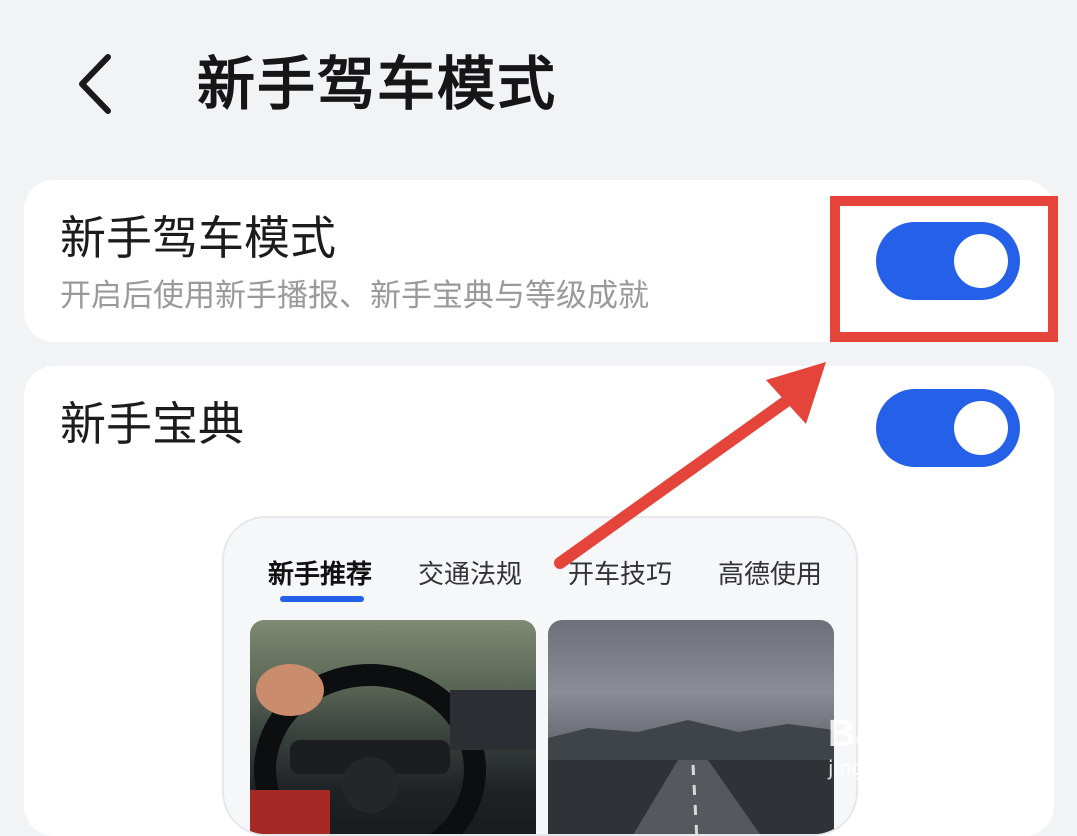  I want to click on back-button, so click(94, 84).